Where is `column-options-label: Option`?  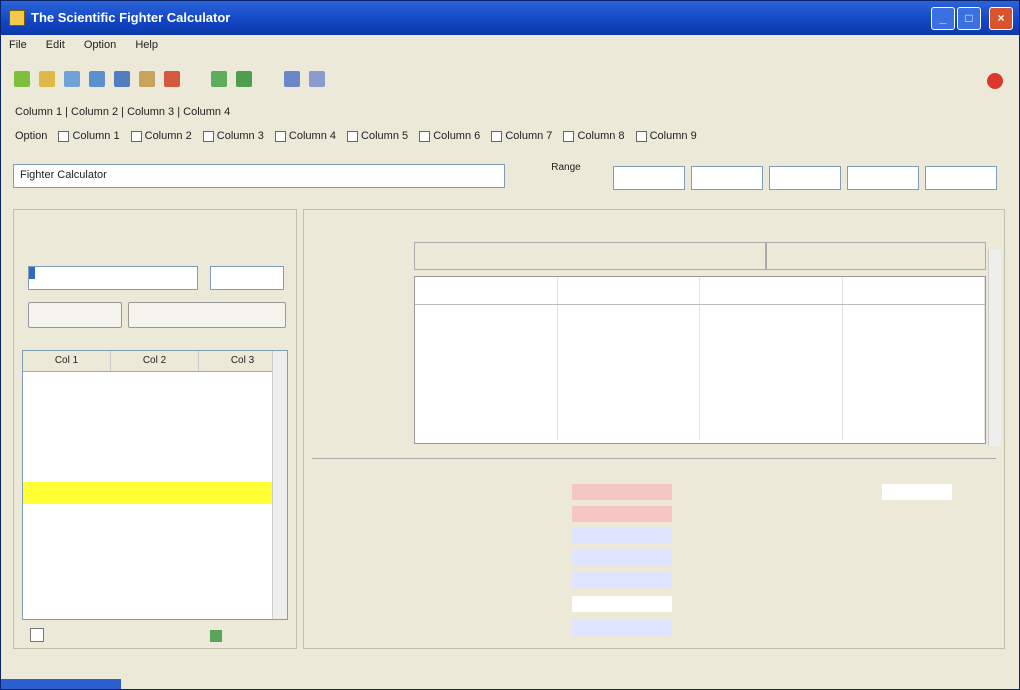 column-options-label: Option is located at coordinates (31, 136).